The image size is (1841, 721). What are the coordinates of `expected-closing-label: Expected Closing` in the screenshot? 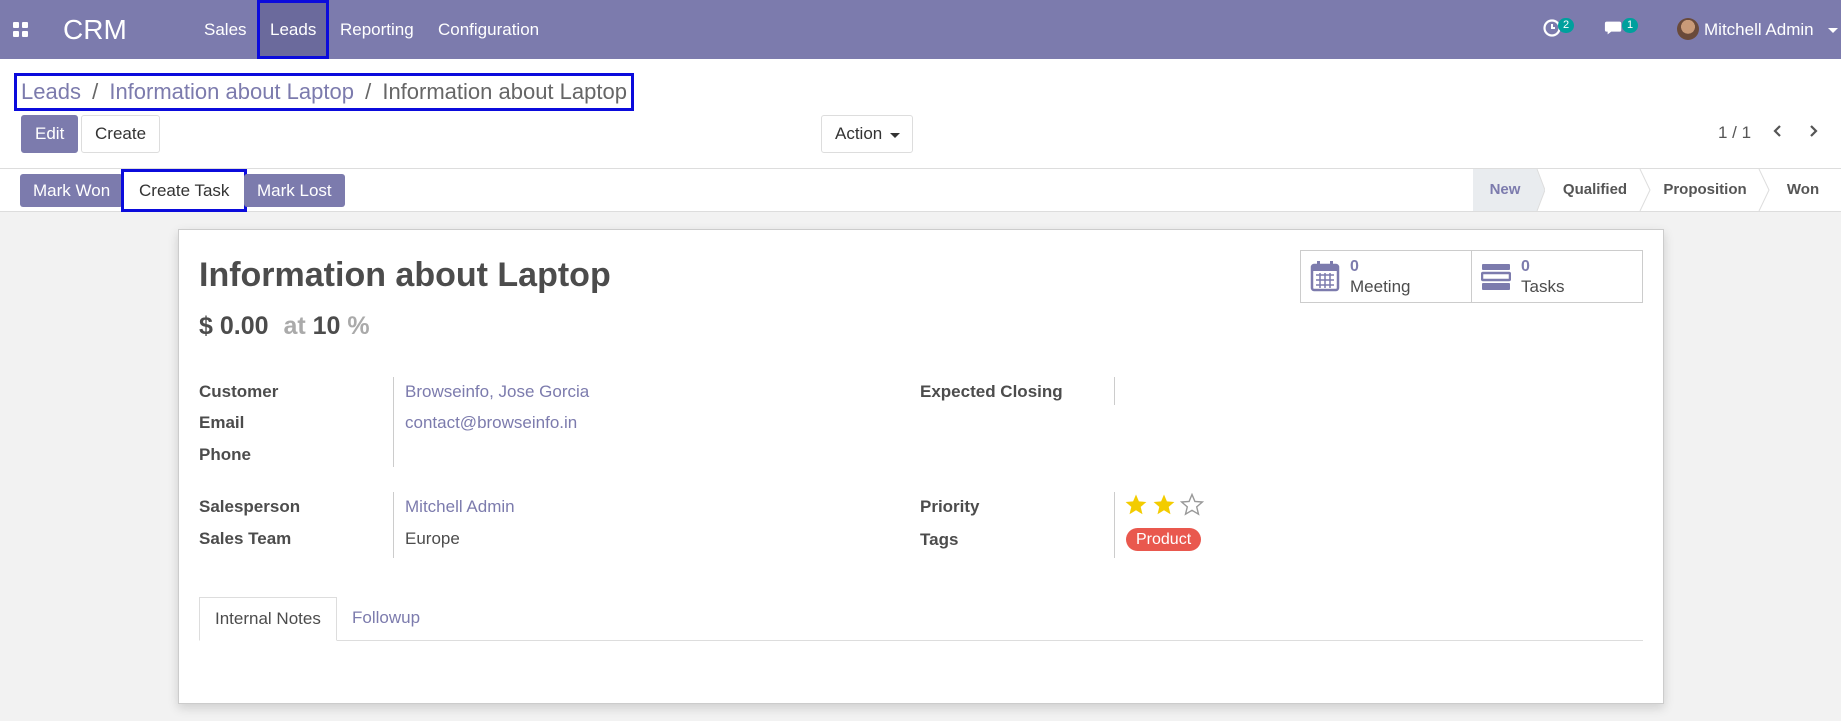 It's located at (991, 391).